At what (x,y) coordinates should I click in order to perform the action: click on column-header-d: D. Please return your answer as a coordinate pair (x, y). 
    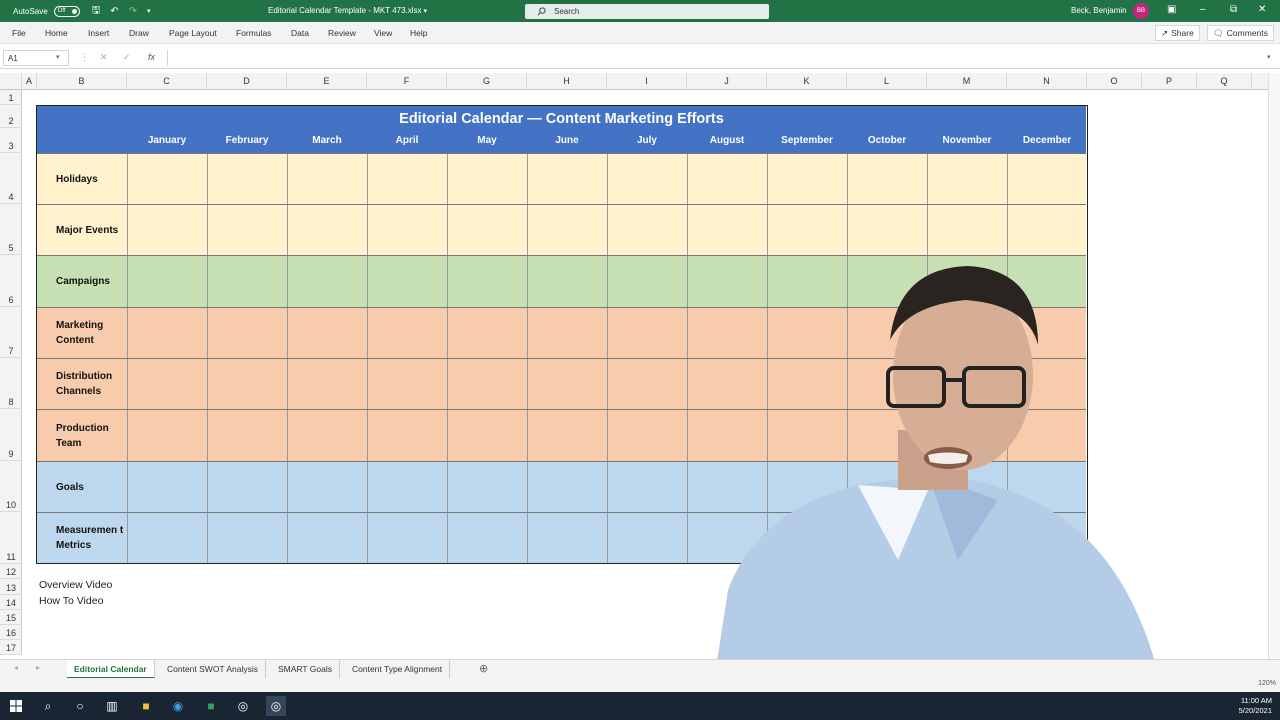
    Looking at the image, I should click on (247, 81).